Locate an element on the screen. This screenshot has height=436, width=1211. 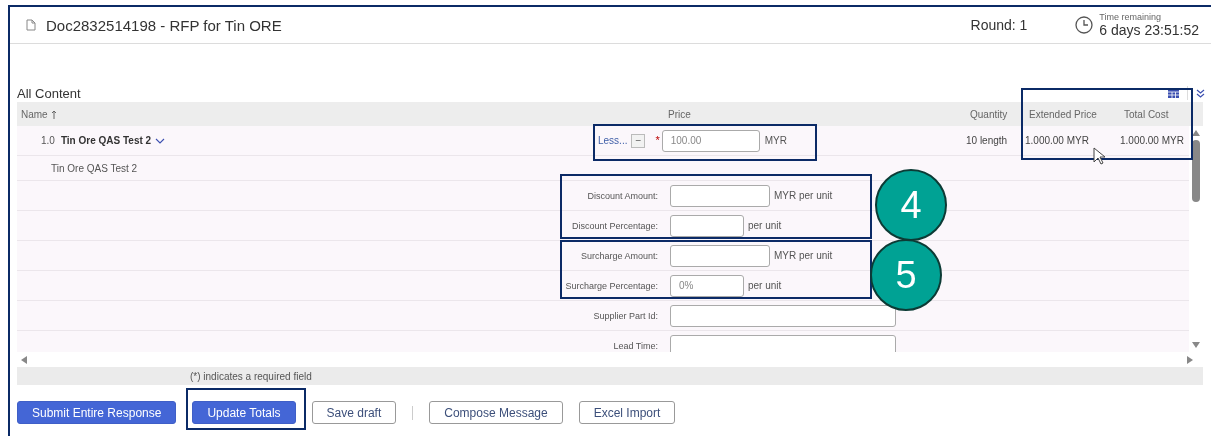
time-remaining-value: 6 days 23:51:52 is located at coordinates (1149, 30).